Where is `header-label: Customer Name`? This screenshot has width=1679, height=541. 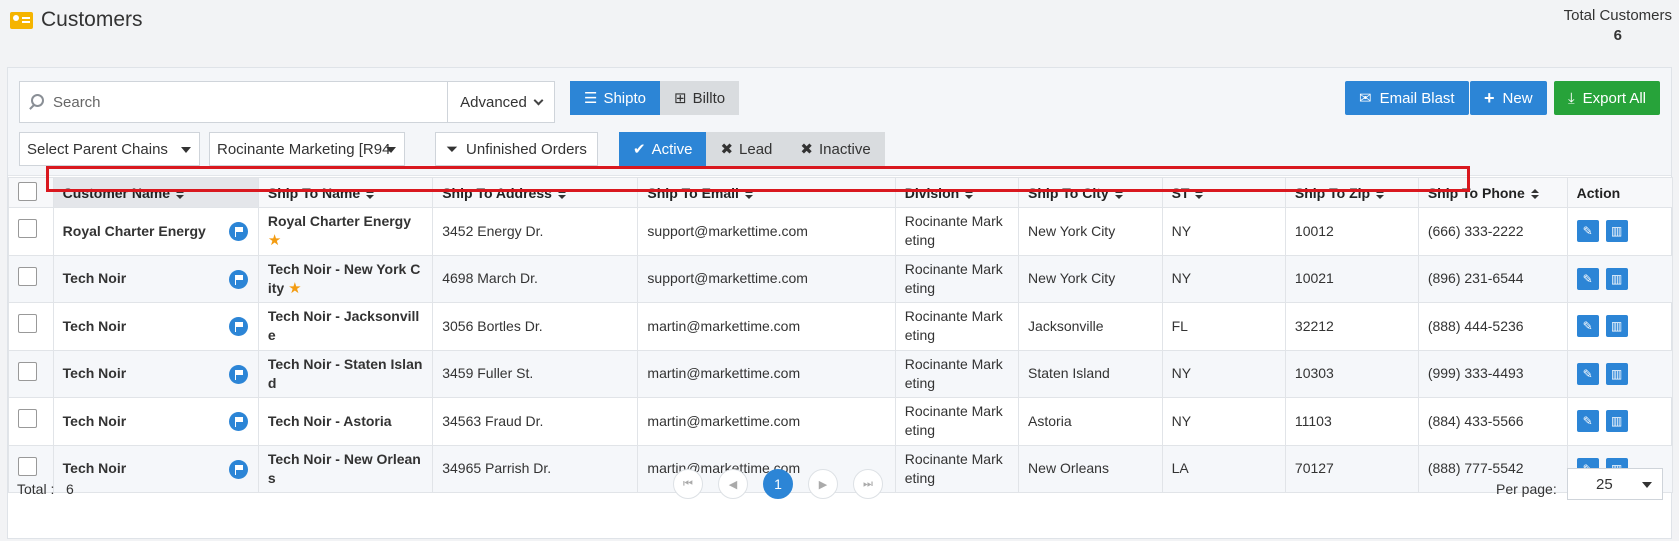 header-label: Customer Name is located at coordinates (116, 192).